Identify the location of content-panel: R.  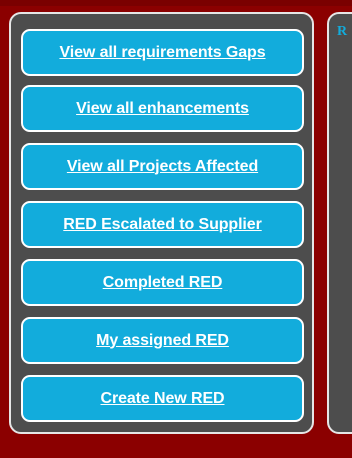
(339, 223).